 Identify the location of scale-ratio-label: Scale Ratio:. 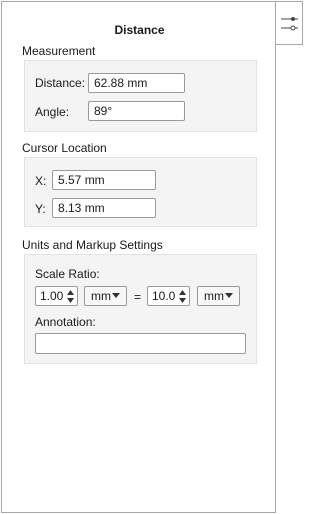
(67, 274).